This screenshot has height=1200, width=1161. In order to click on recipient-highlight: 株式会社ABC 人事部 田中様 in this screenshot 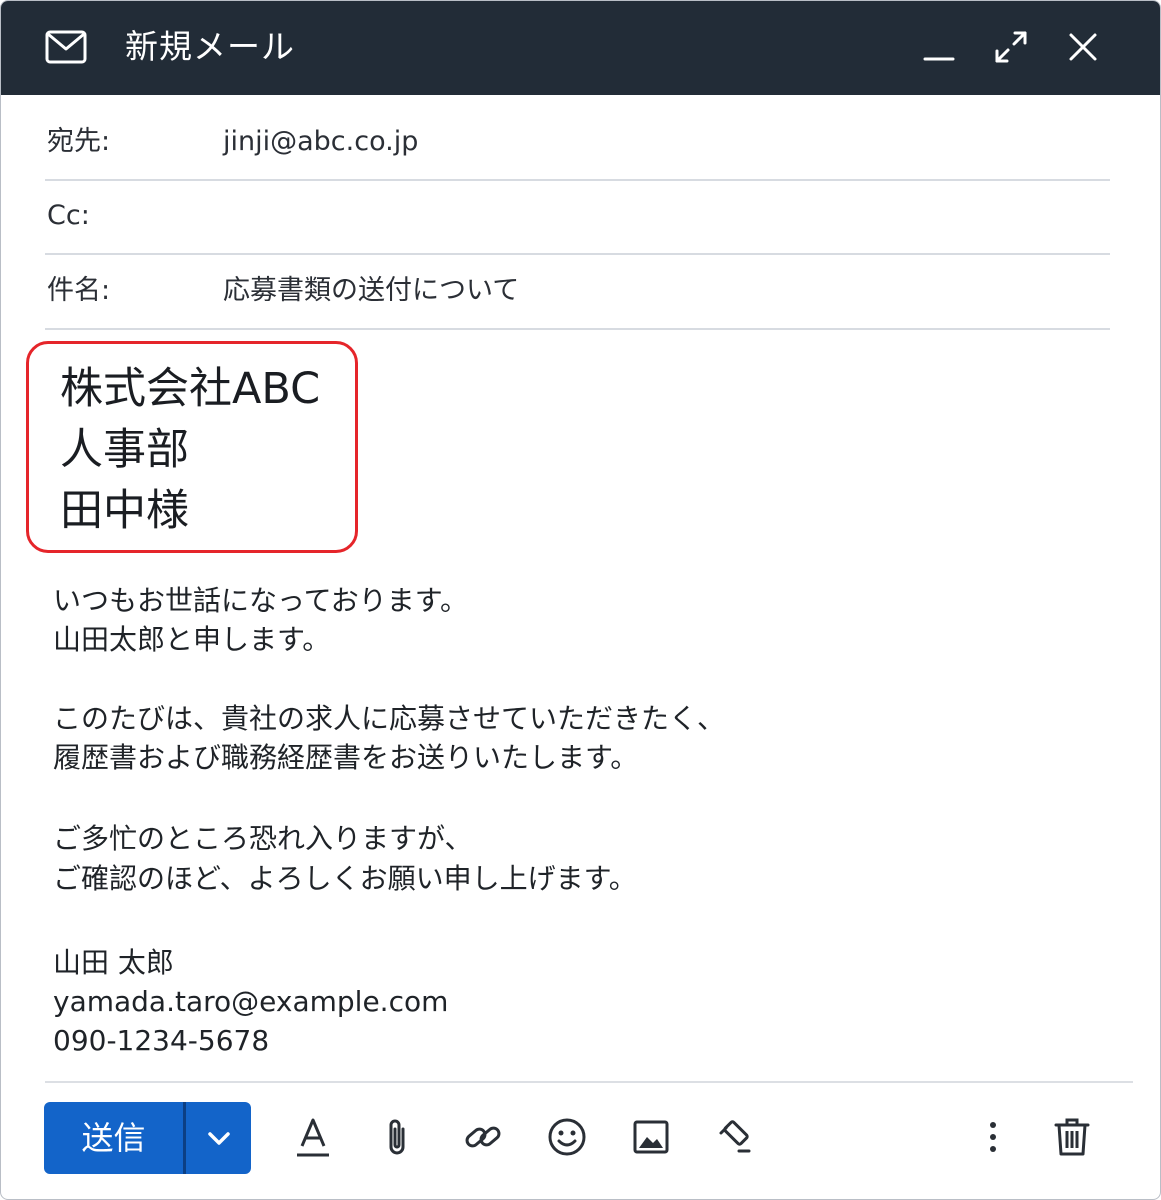, I will do `click(192, 447)`.